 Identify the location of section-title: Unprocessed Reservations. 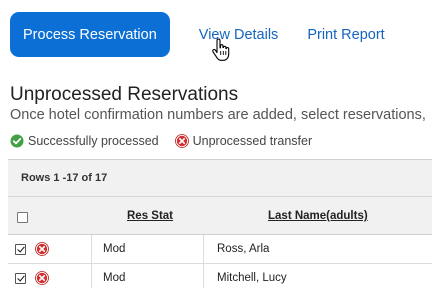
(124, 94).